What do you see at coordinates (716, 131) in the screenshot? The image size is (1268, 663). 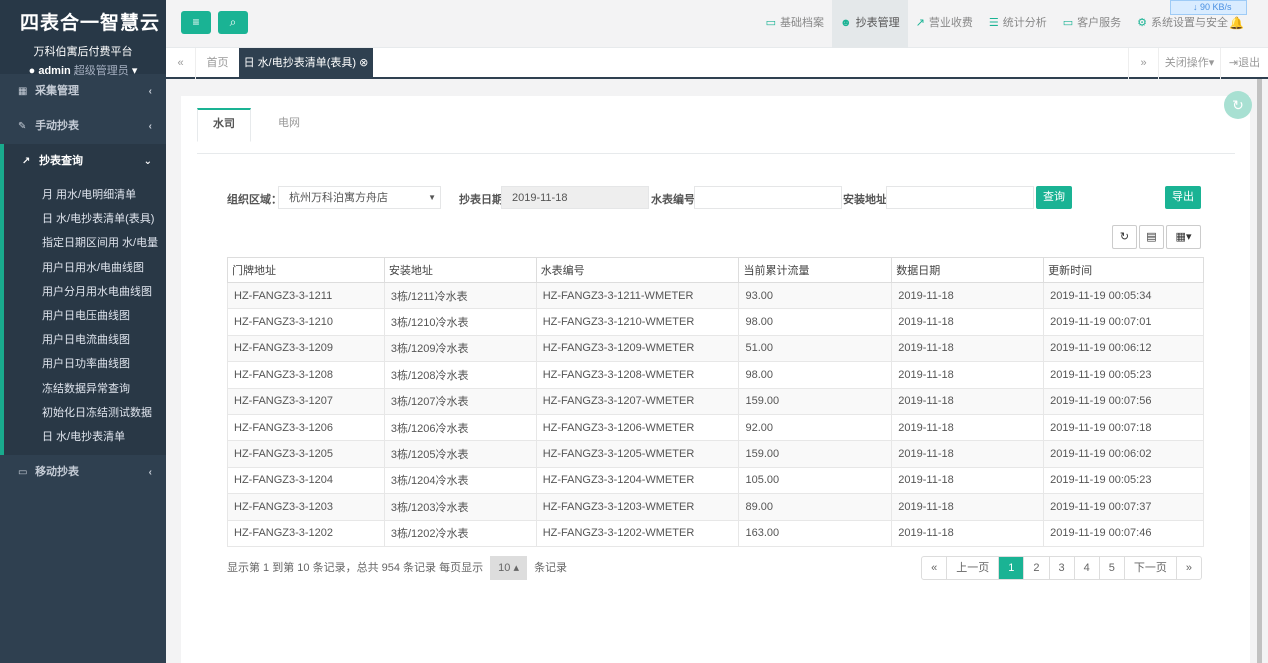 I see `content-tabs: 水司 电网` at bounding box center [716, 131].